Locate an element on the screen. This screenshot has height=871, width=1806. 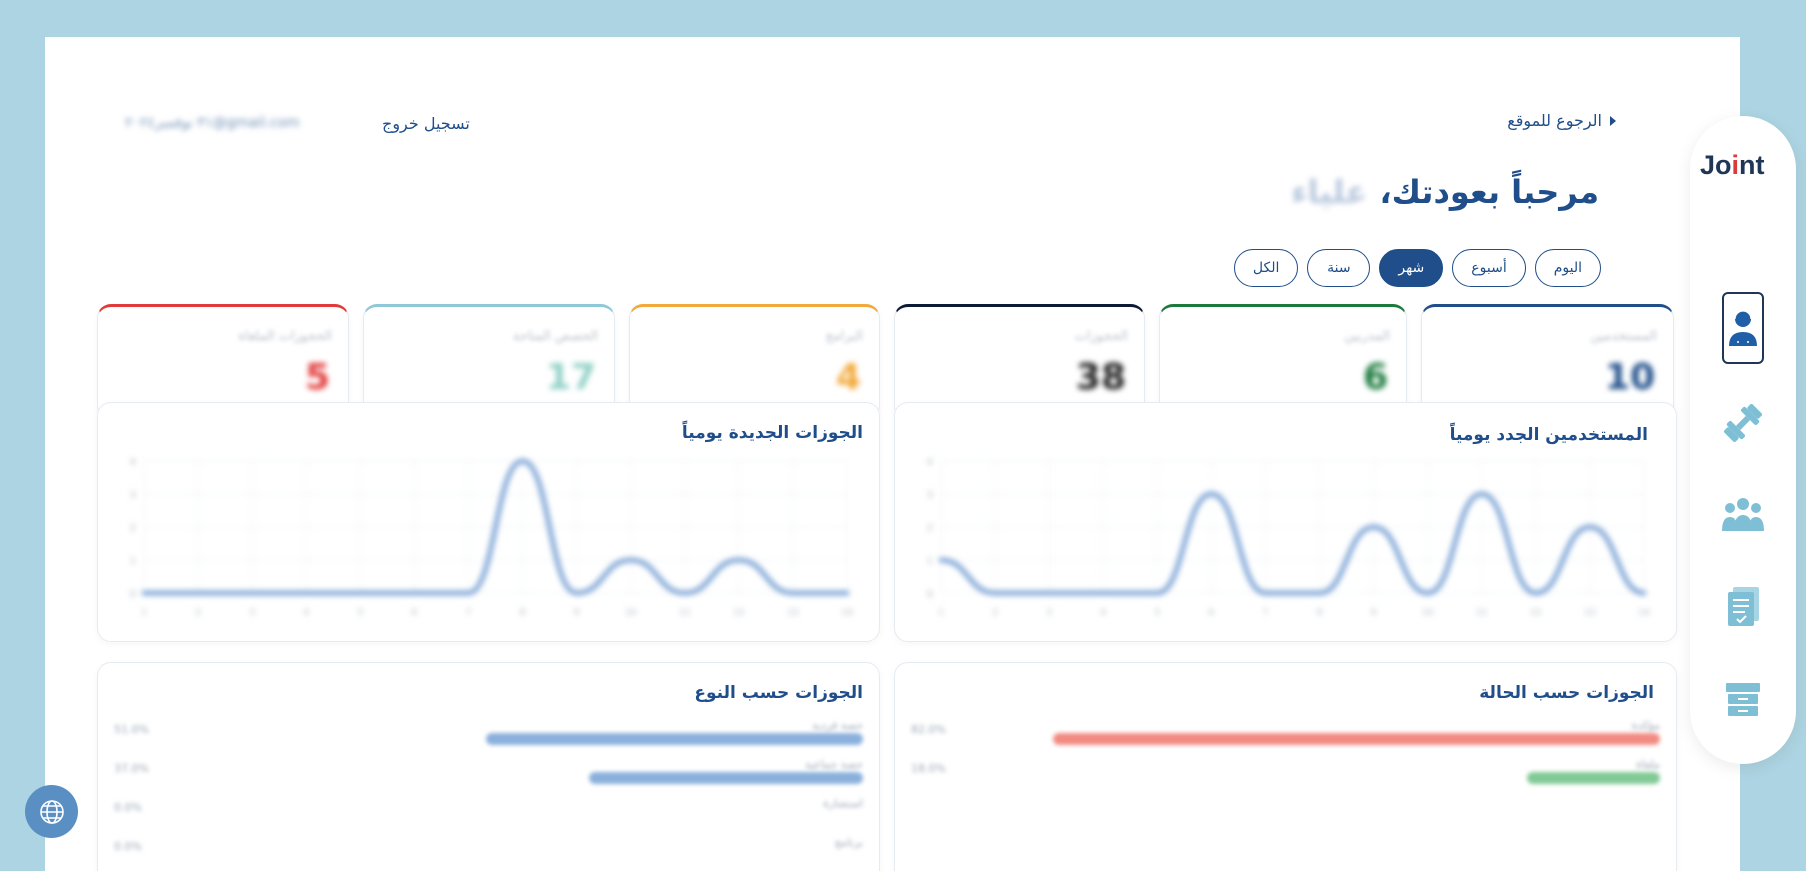
bar-label: حصة فردية is located at coordinates (837, 725).